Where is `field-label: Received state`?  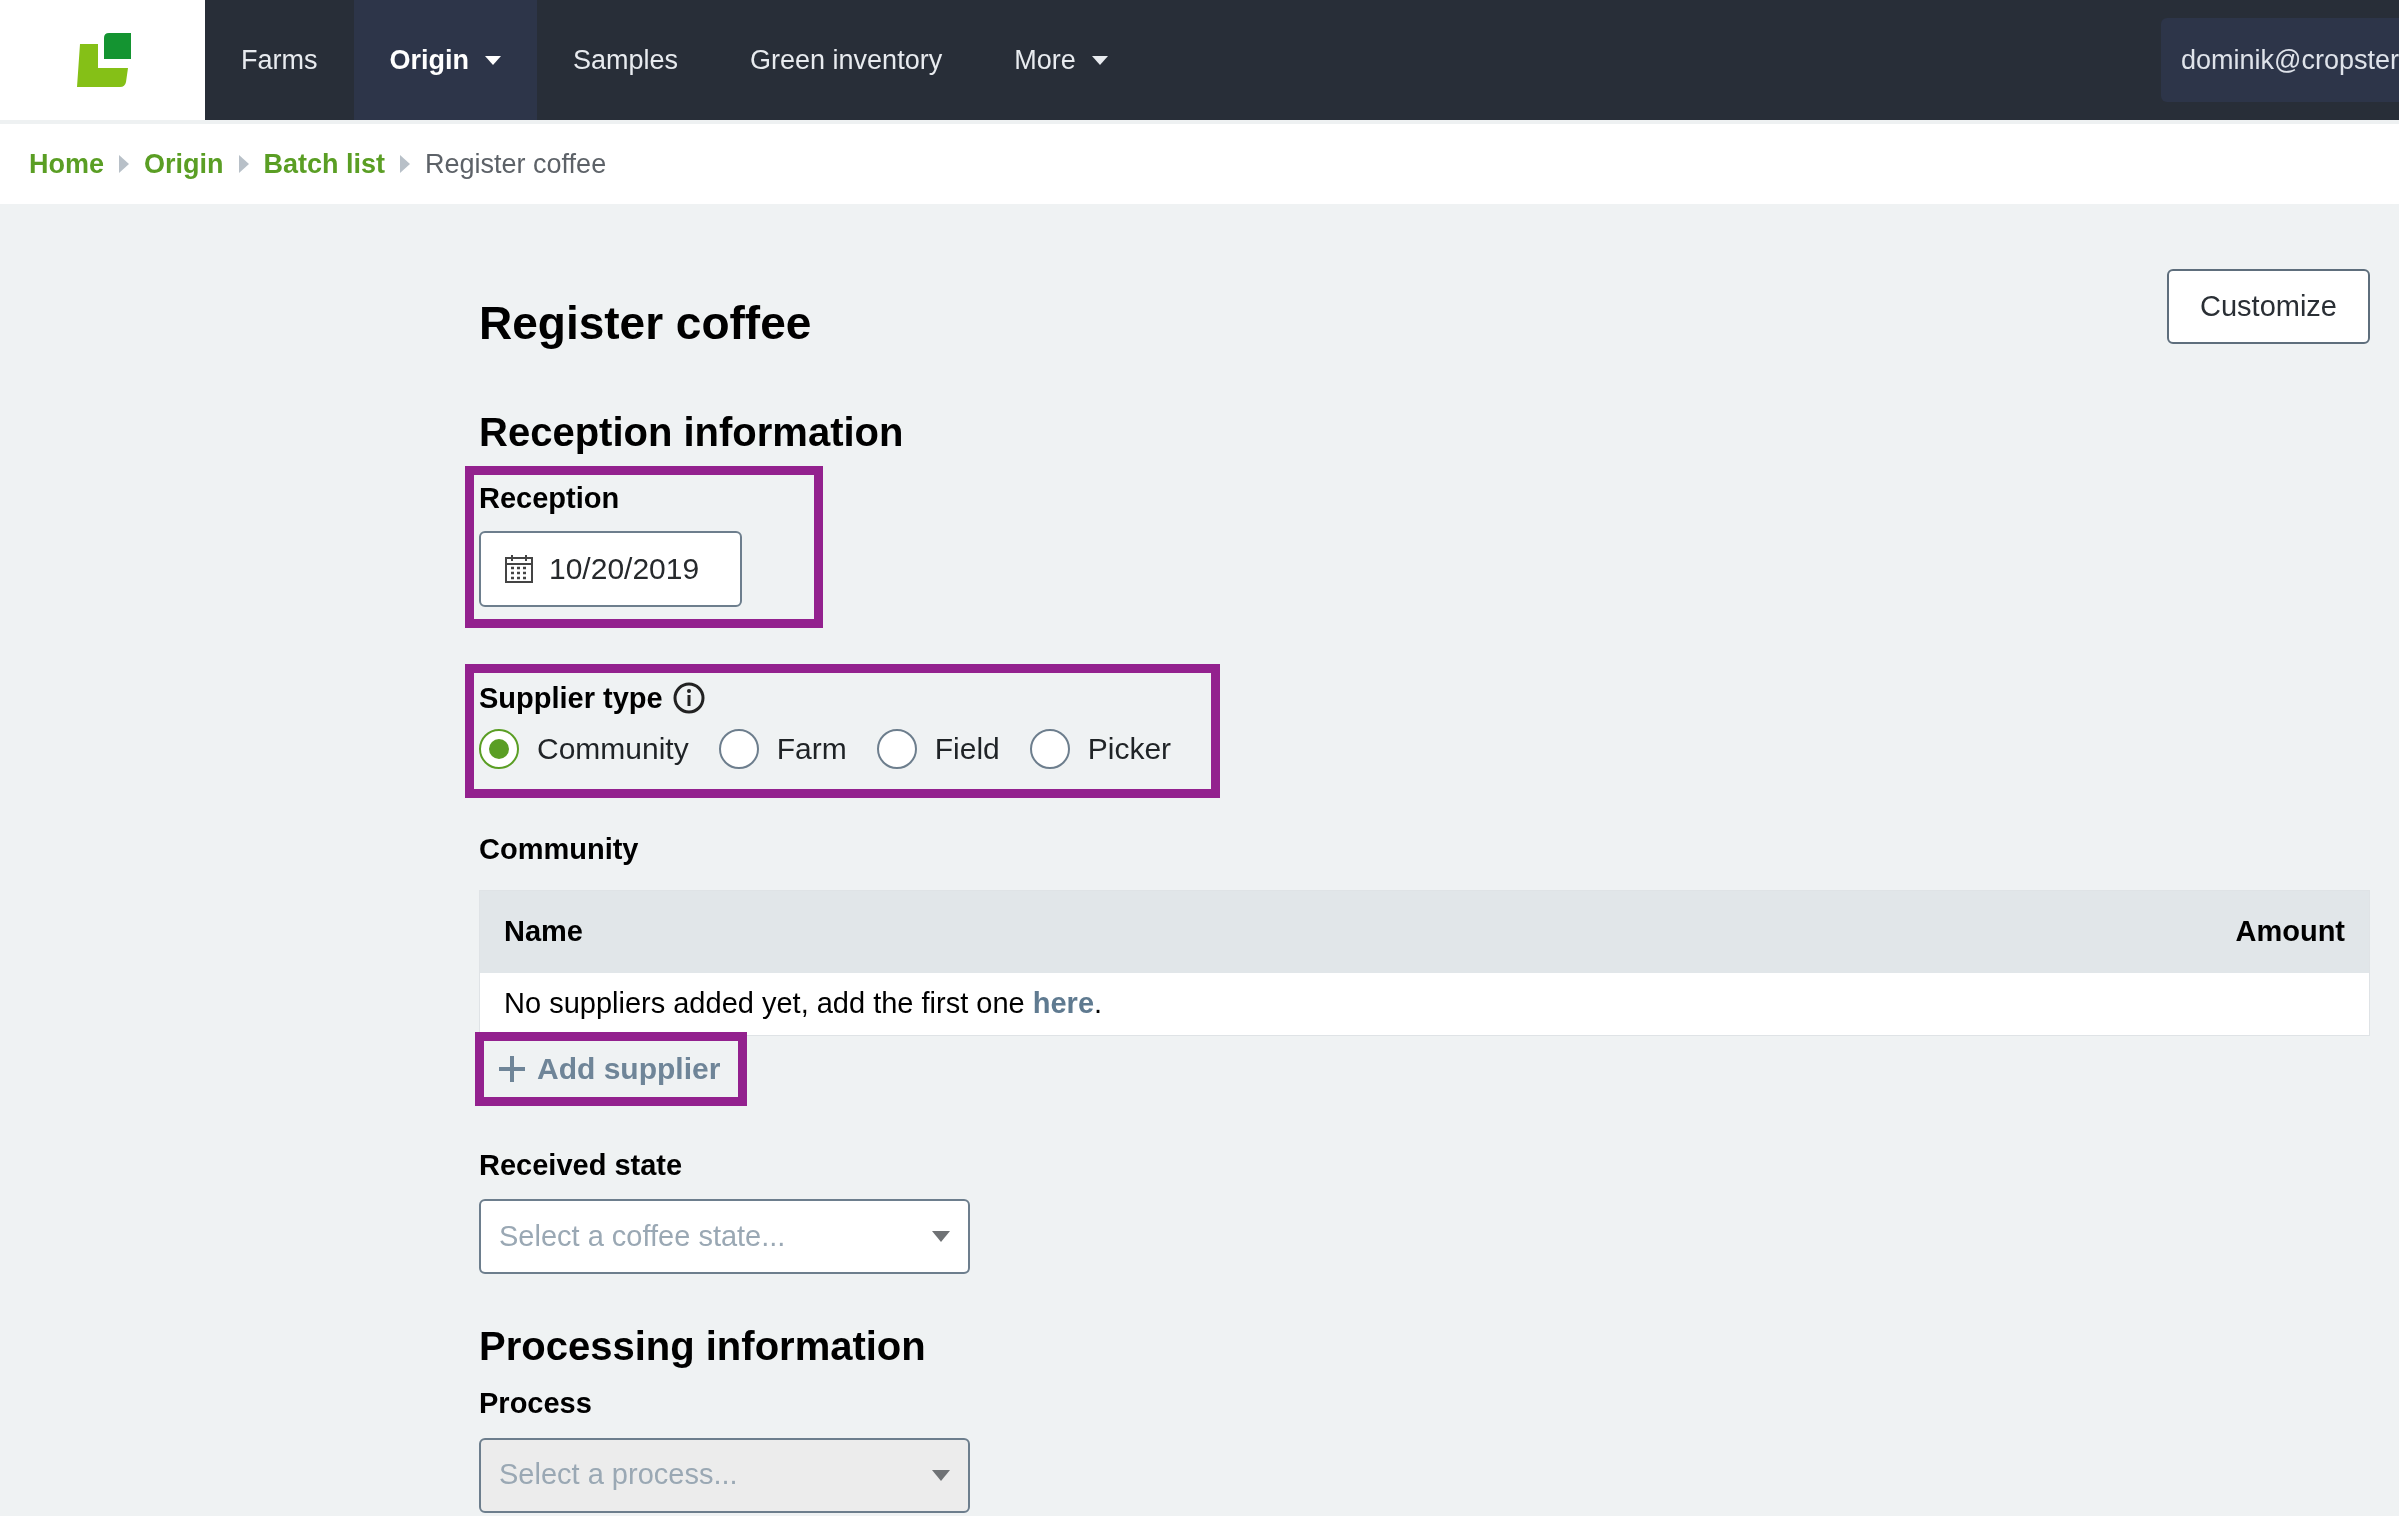 field-label: Received state is located at coordinates (581, 1165).